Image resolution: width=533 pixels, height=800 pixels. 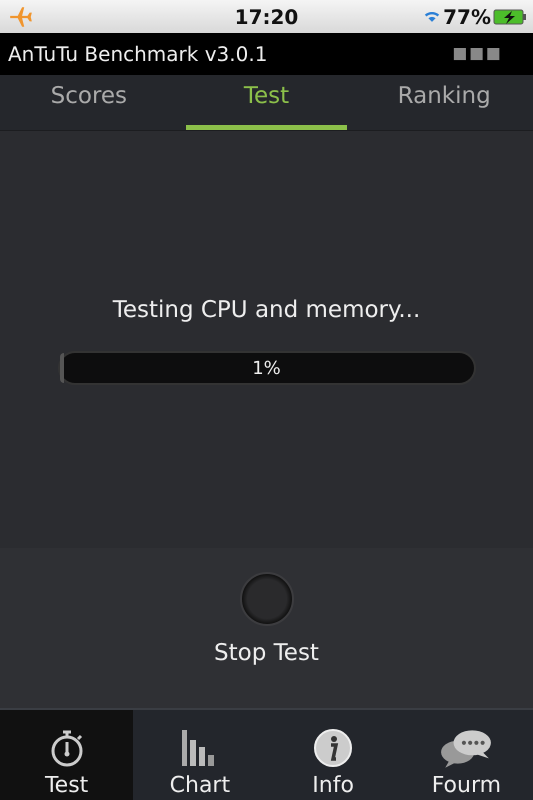 What do you see at coordinates (199, 755) in the screenshot?
I see `nav-item: Chart` at bounding box center [199, 755].